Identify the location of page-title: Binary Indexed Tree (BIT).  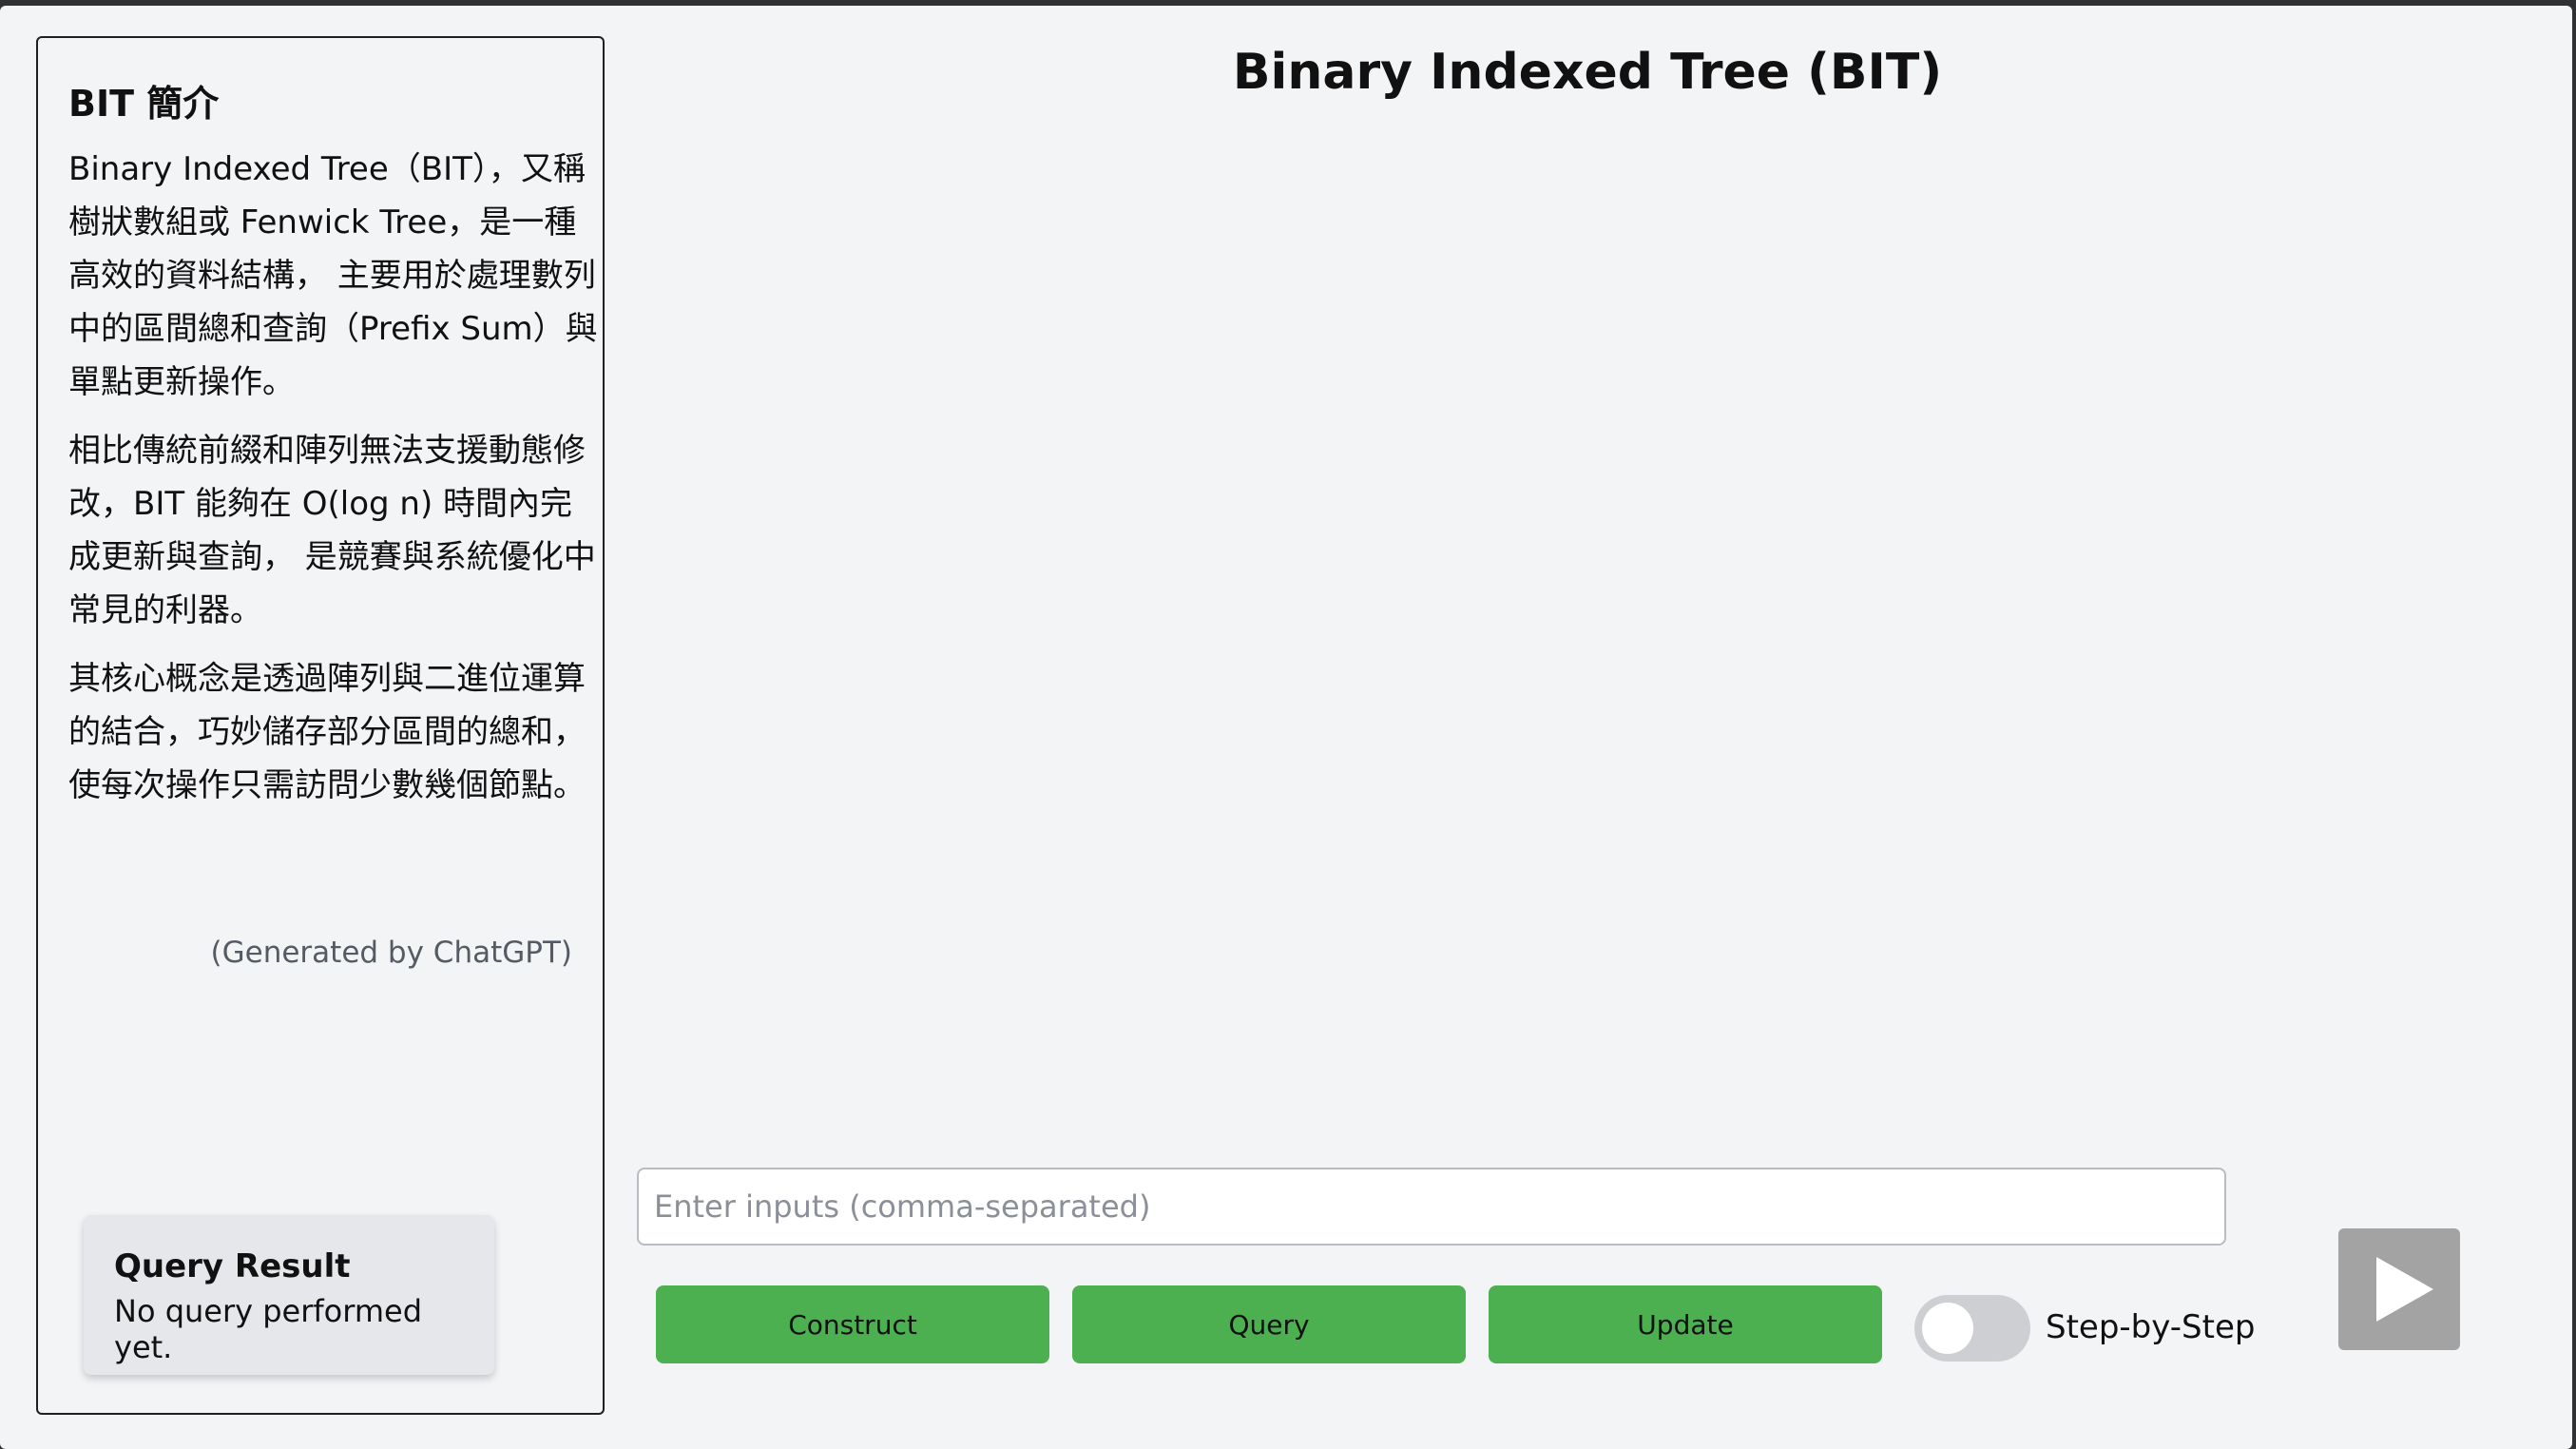
(1587, 72).